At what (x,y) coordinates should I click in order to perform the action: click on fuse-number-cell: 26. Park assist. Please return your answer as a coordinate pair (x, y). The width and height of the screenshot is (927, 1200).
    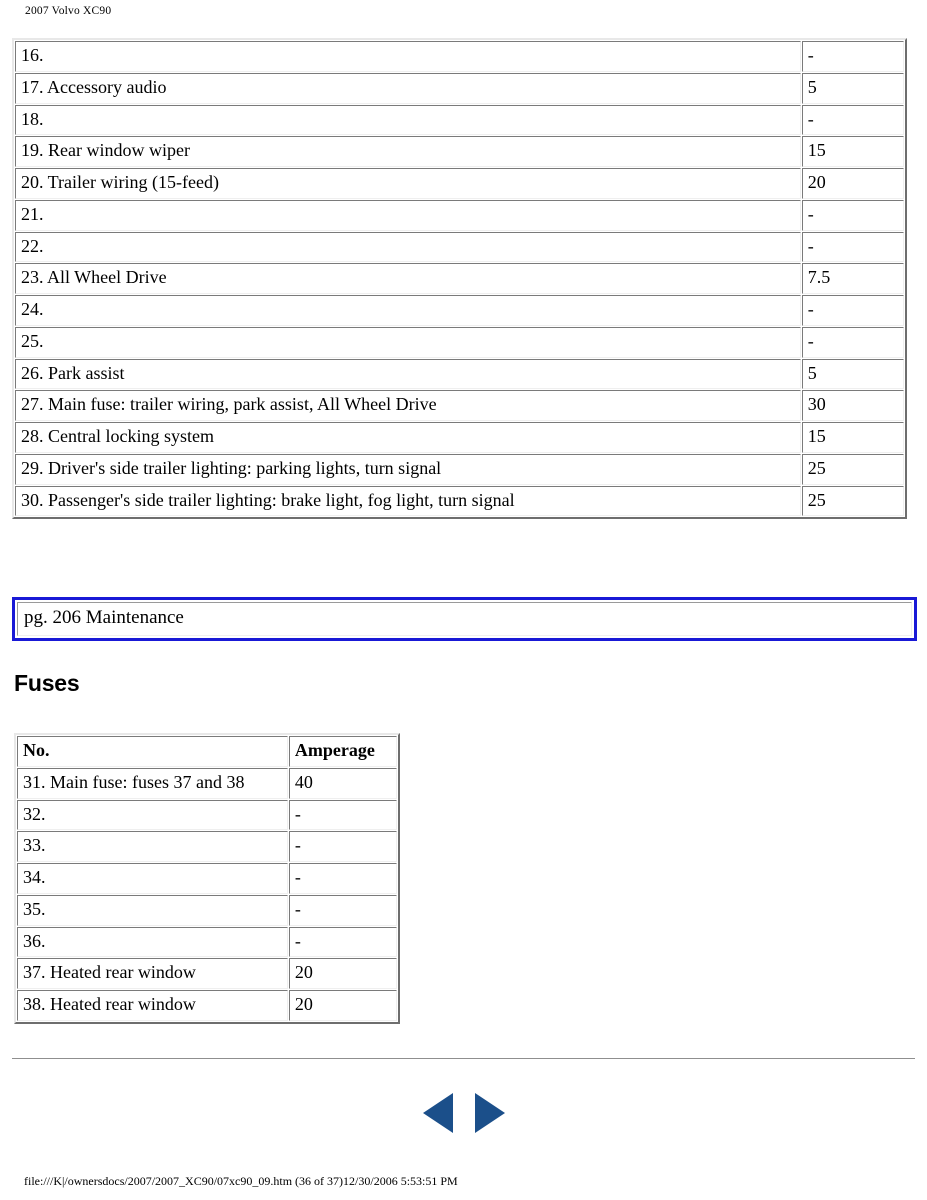
    Looking at the image, I should click on (408, 374).